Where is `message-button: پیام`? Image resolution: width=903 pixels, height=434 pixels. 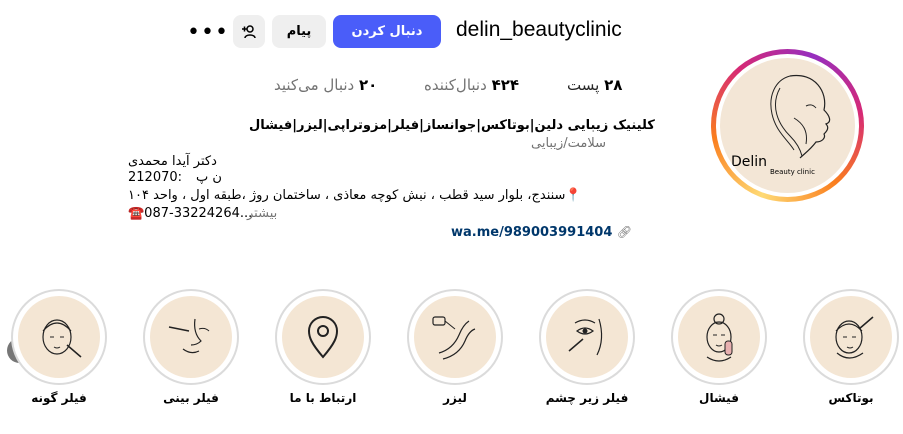
message-button: پیام is located at coordinates (299, 31).